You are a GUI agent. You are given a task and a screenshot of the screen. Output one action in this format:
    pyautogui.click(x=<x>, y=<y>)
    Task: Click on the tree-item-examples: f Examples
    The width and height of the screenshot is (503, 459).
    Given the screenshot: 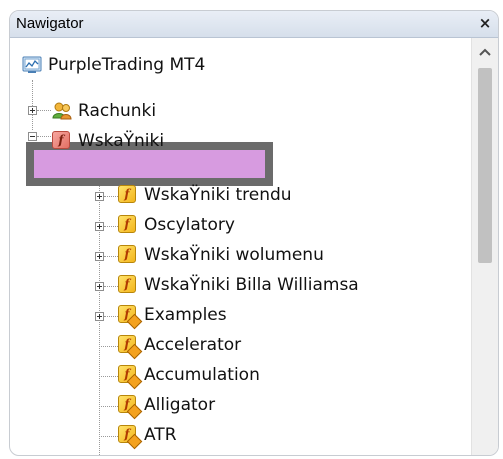 What is the action you would take?
    pyautogui.click(x=172, y=315)
    